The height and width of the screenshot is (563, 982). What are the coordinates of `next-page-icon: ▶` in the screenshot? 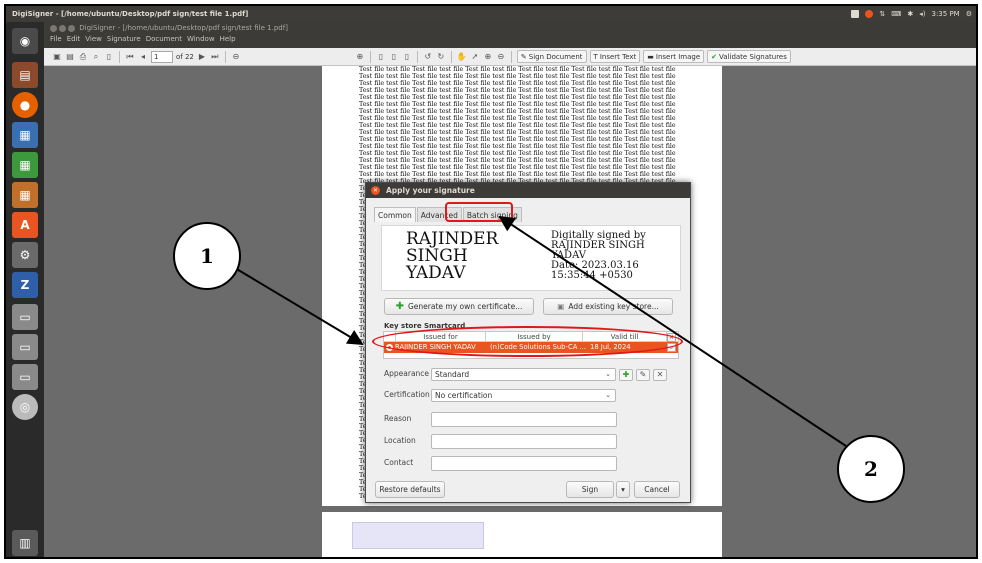 It's located at (202, 57).